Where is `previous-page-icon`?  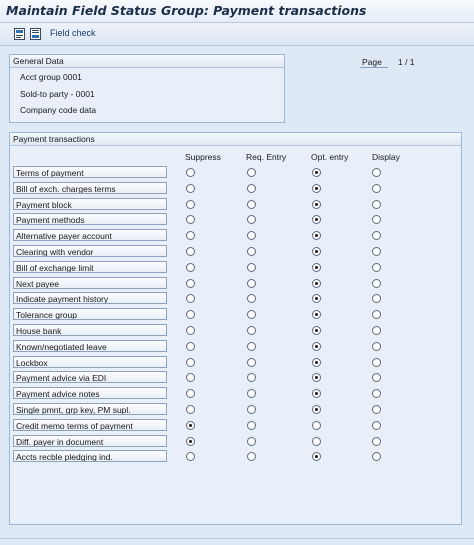 previous-page-icon is located at coordinates (19, 34).